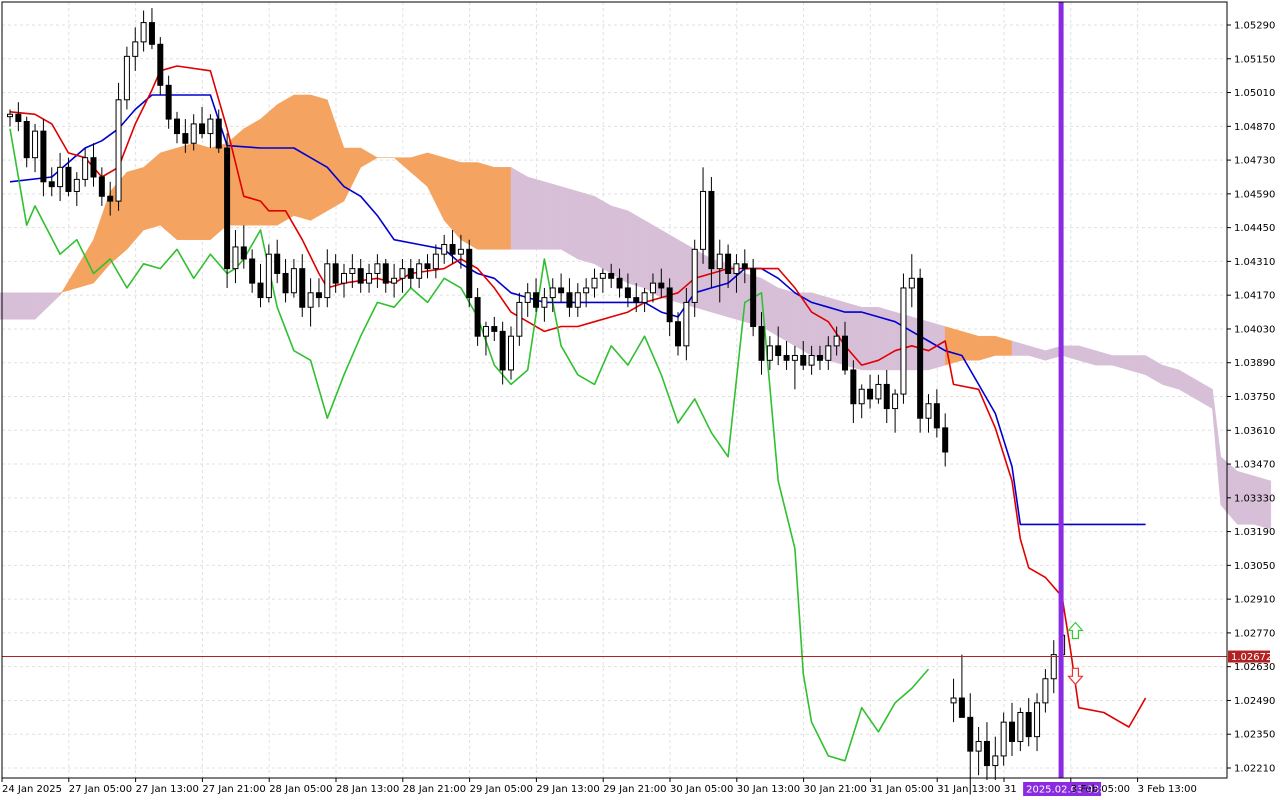 This screenshot has width=1280, height=800. Describe the element at coordinates (901, 789) in the screenshot. I see `x-tick-label: 31 Jan 05:00` at that location.